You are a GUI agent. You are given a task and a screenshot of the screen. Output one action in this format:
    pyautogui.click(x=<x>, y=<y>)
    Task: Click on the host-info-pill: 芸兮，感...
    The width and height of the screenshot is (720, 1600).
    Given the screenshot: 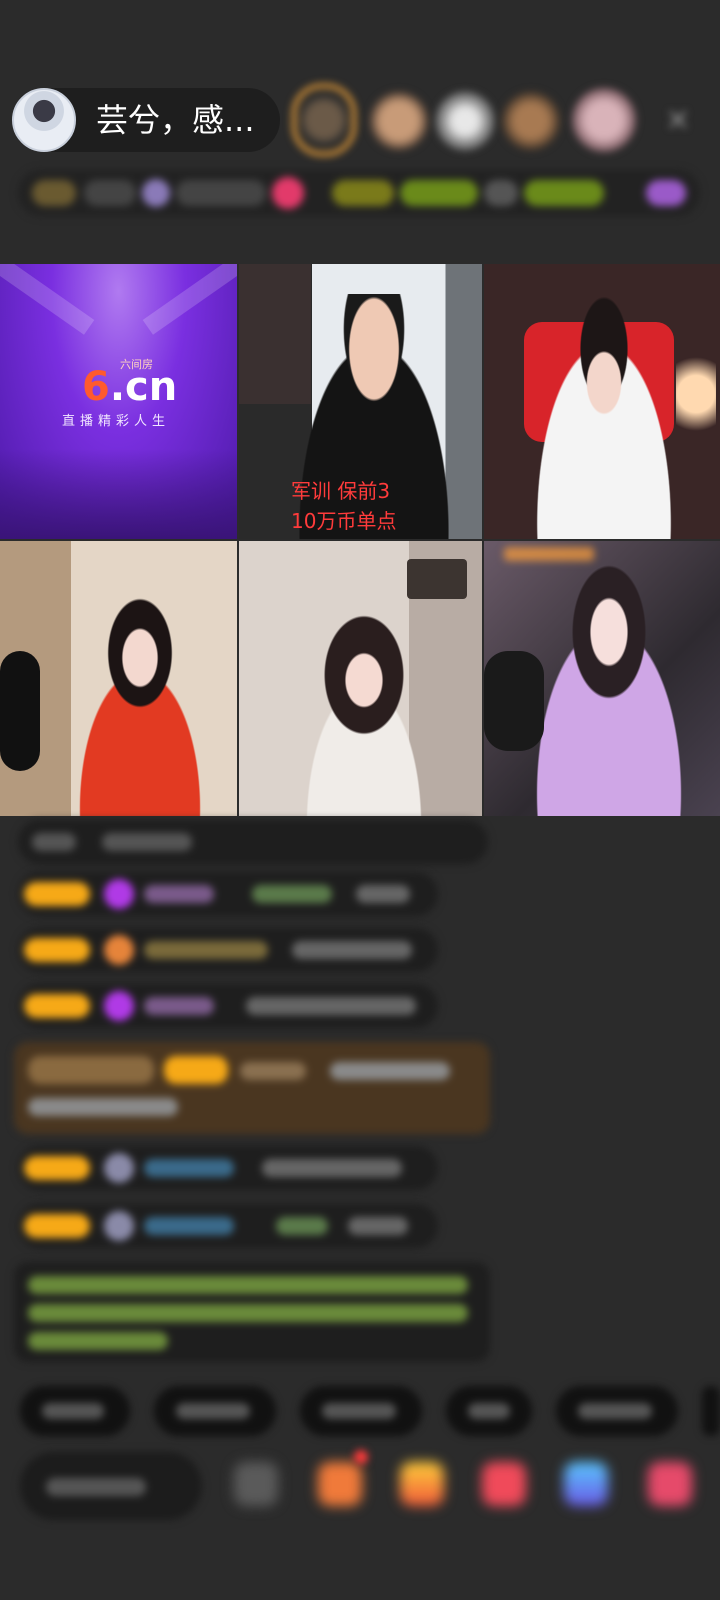 What is the action you would take?
    pyautogui.click(x=146, y=120)
    